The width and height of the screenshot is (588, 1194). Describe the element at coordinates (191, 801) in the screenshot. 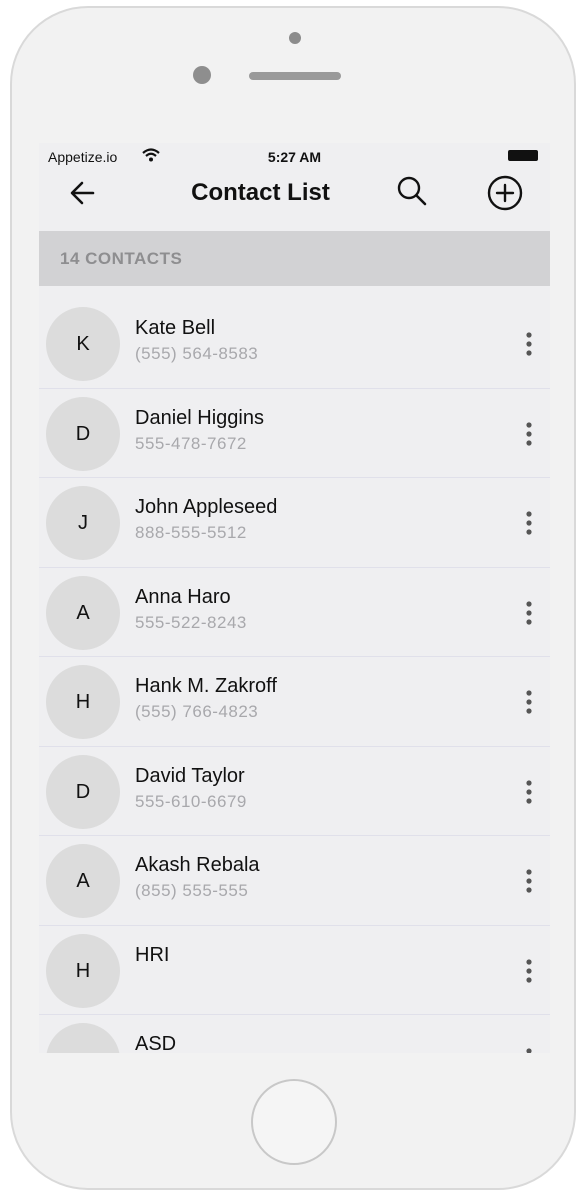

I see `contact-phone: 555-610-6679` at that location.